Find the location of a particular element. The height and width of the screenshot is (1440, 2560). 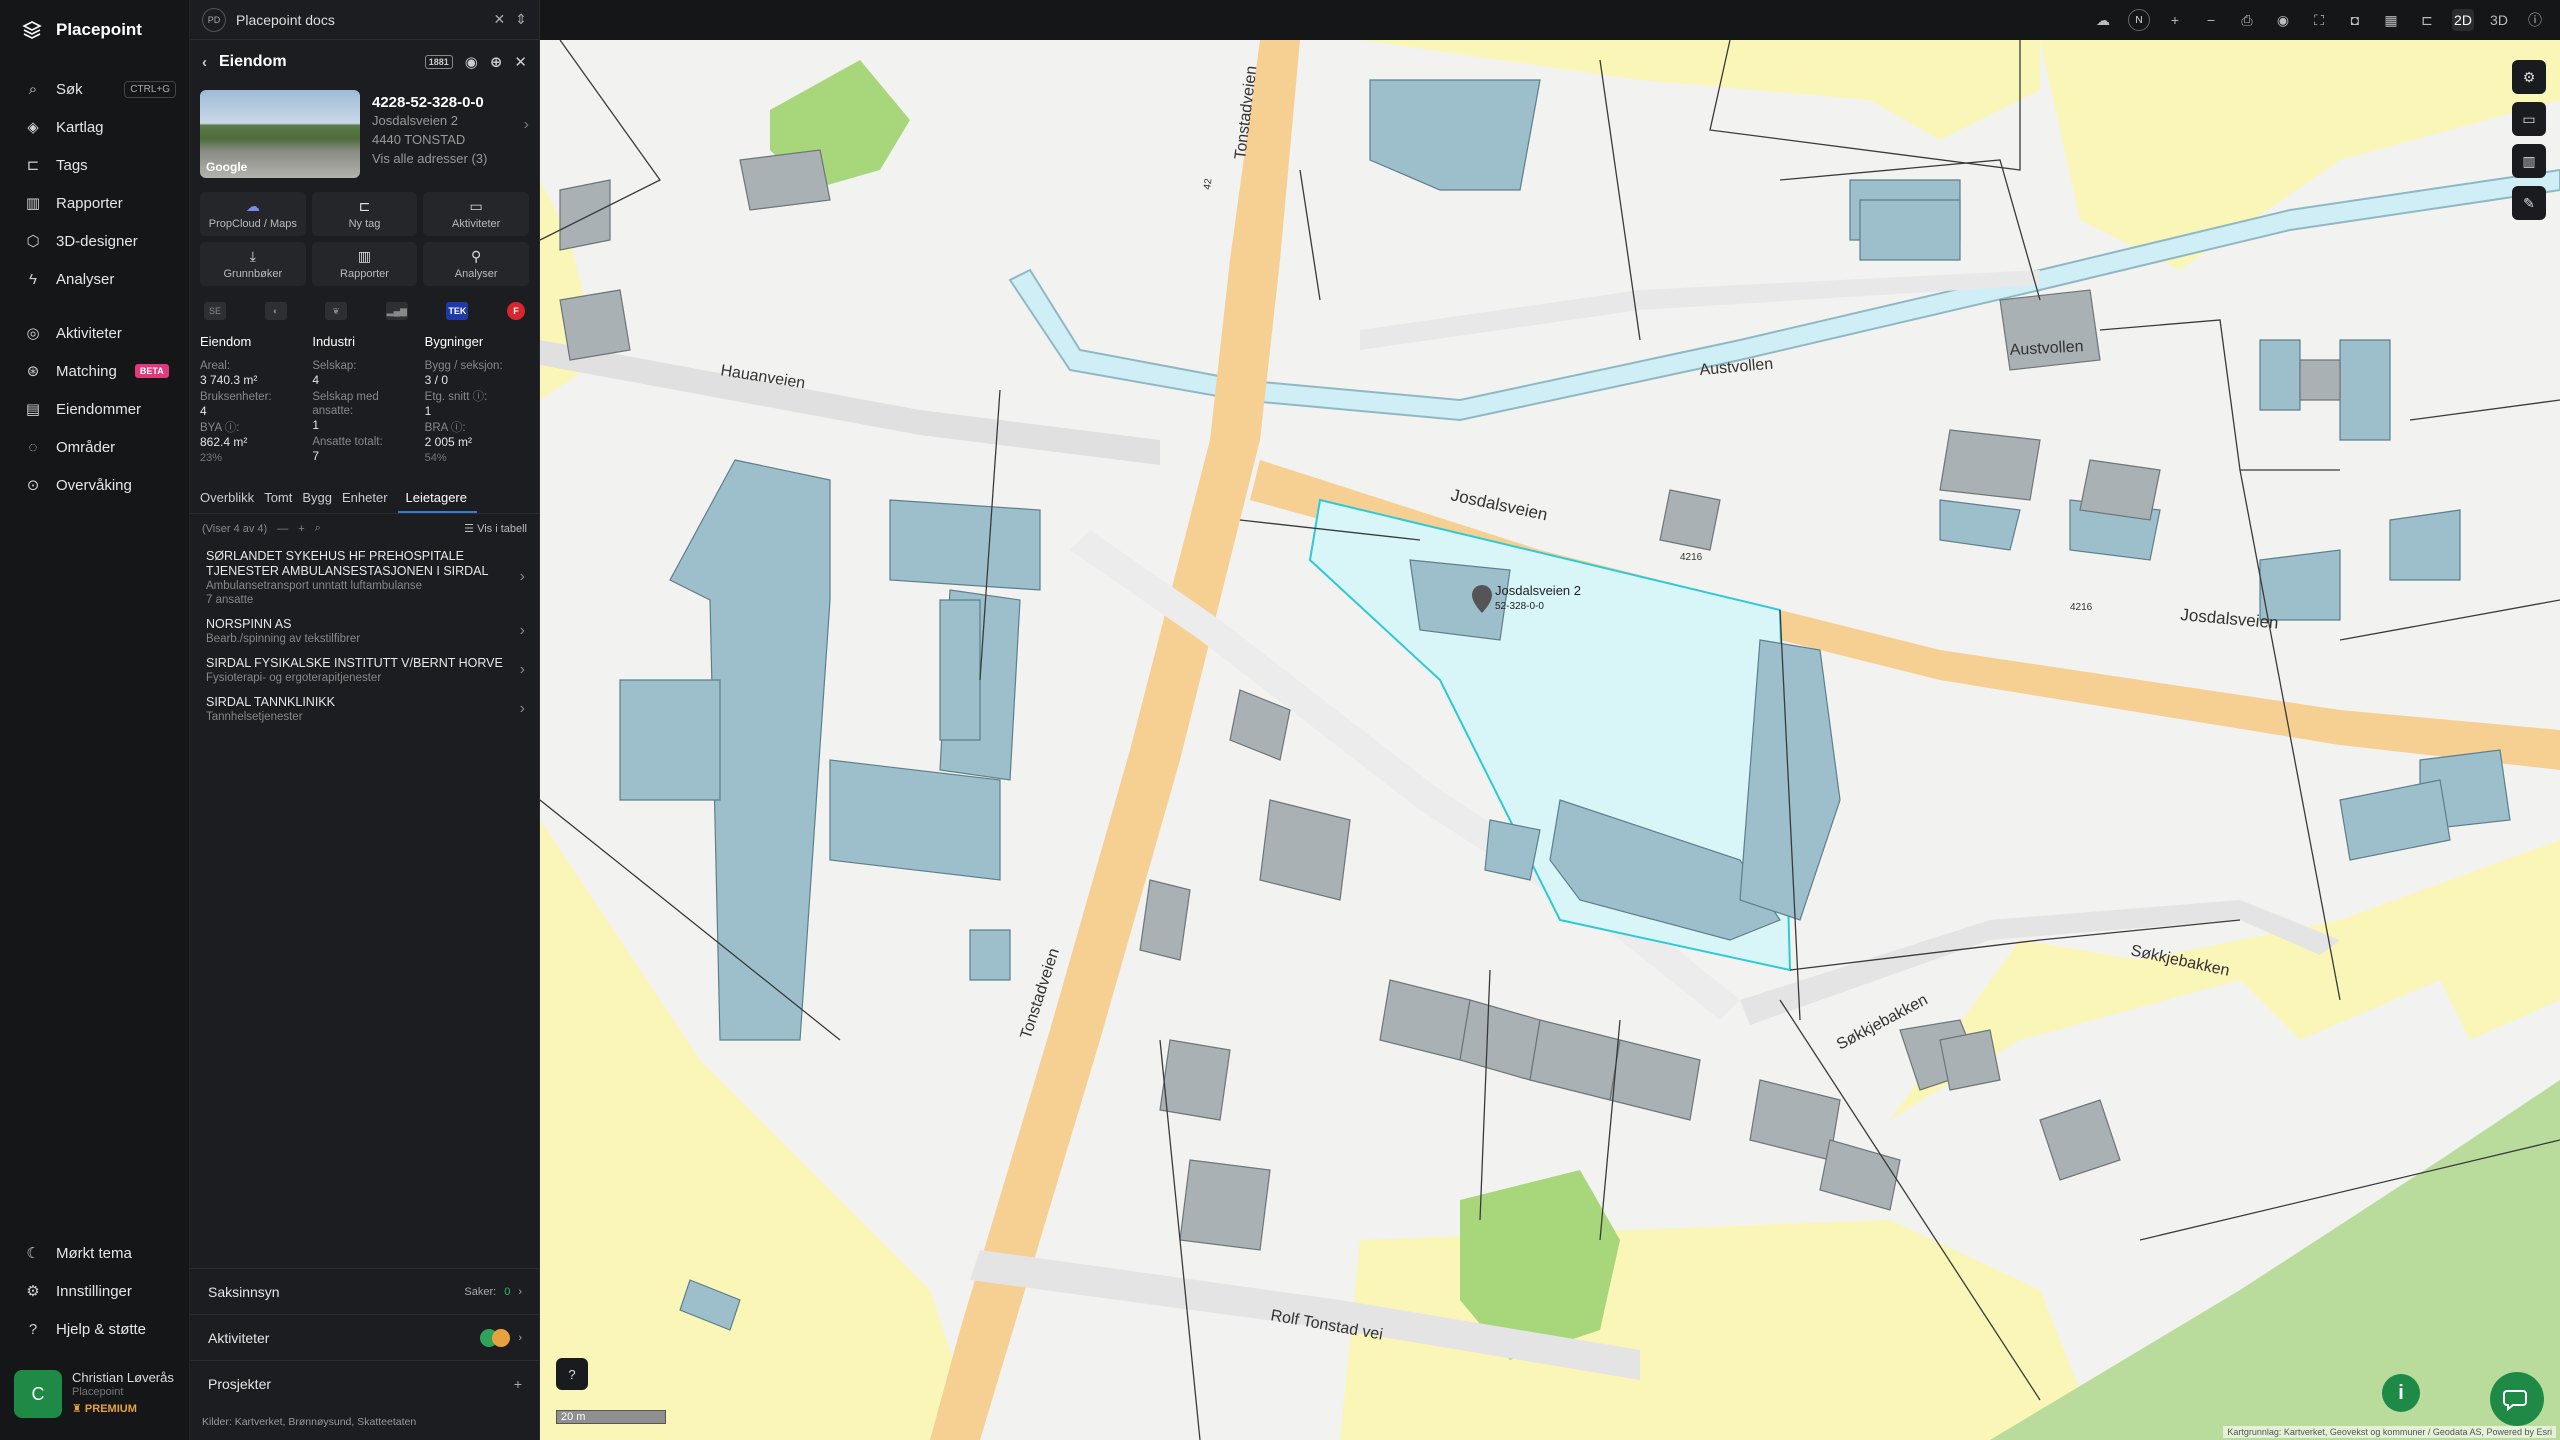

stat-value: 4 is located at coordinates (316, 380).